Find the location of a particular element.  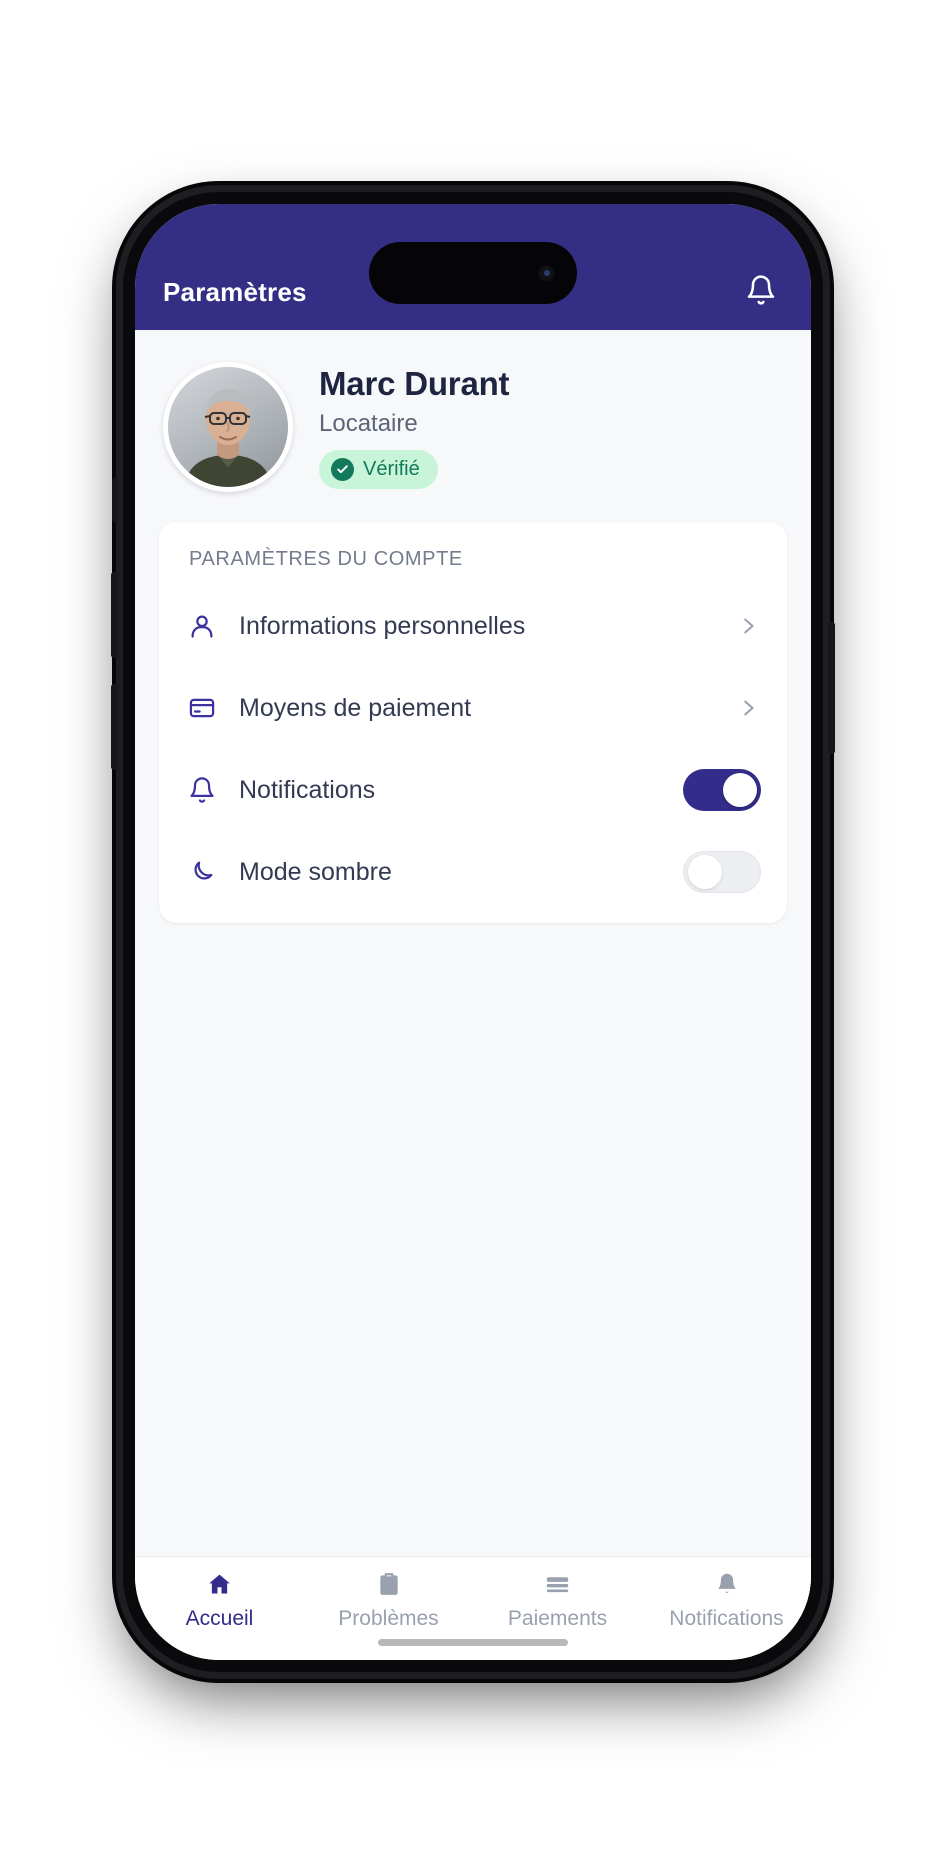

volume-down-button is located at coordinates (114, 727).